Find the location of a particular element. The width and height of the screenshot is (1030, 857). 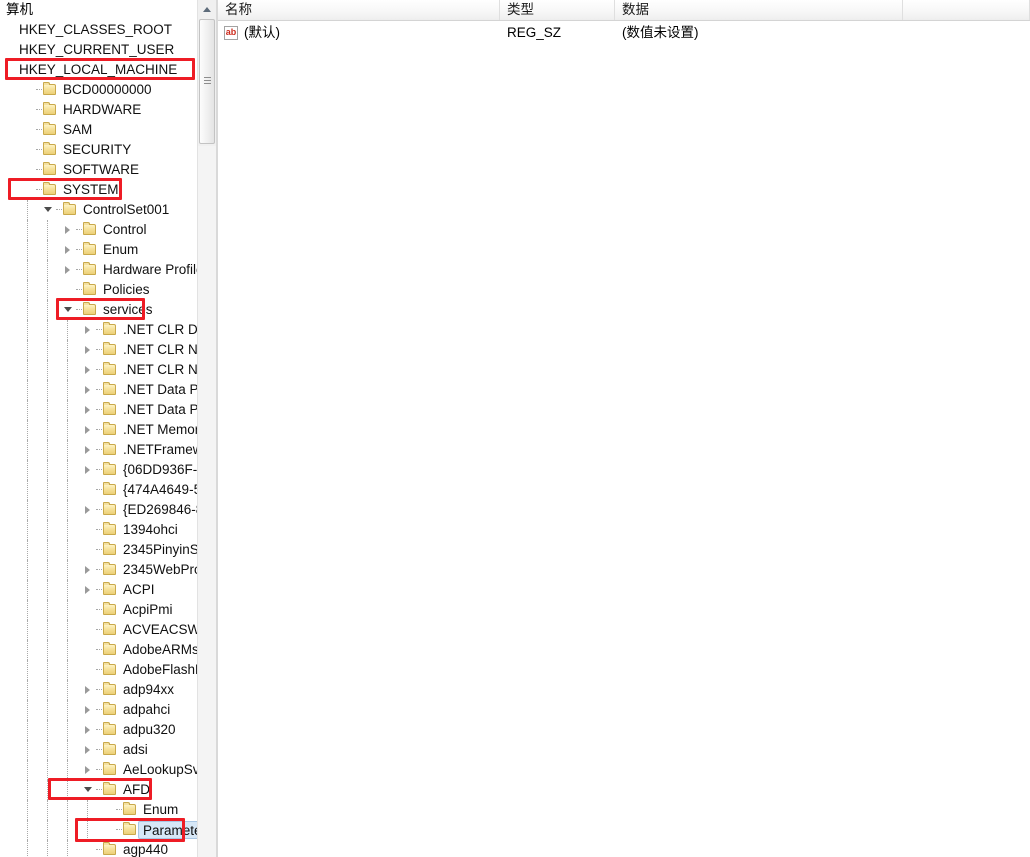

tree-item-security: SECURITY is located at coordinates (98, 150).